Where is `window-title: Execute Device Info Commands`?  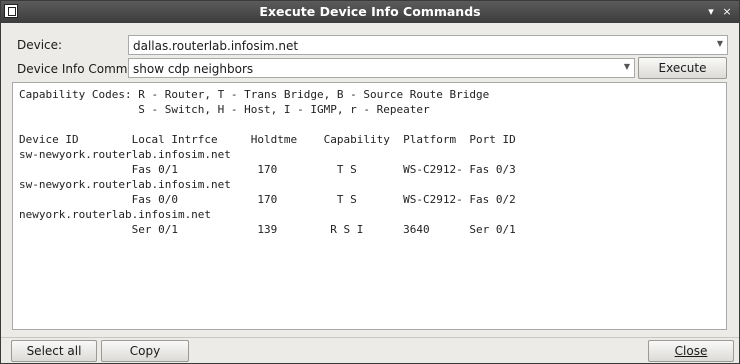
window-title: Execute Device Info Commands is located at coordinates (370, 11).